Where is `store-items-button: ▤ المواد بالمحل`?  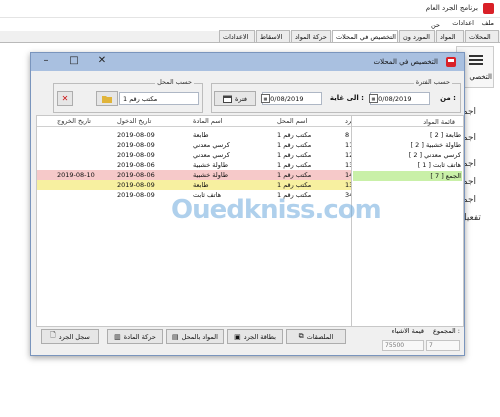 store-items-button: ▤ المواد بالمحل is located at coordinates (195, 336).